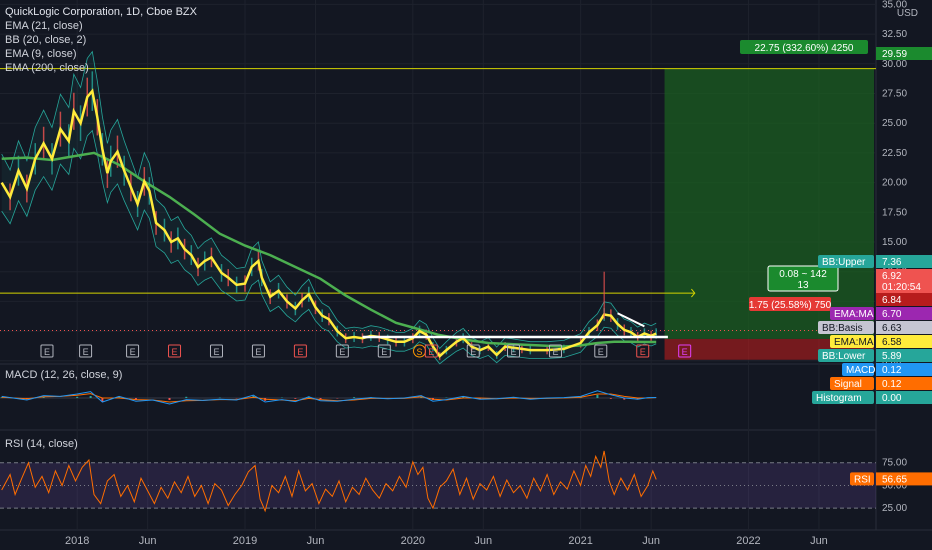  What do you see at coordinates (790, 305) in the screenshot?
I see `stop-label: 1.75 (25.58%) 750` at bounding box center [790, 305].